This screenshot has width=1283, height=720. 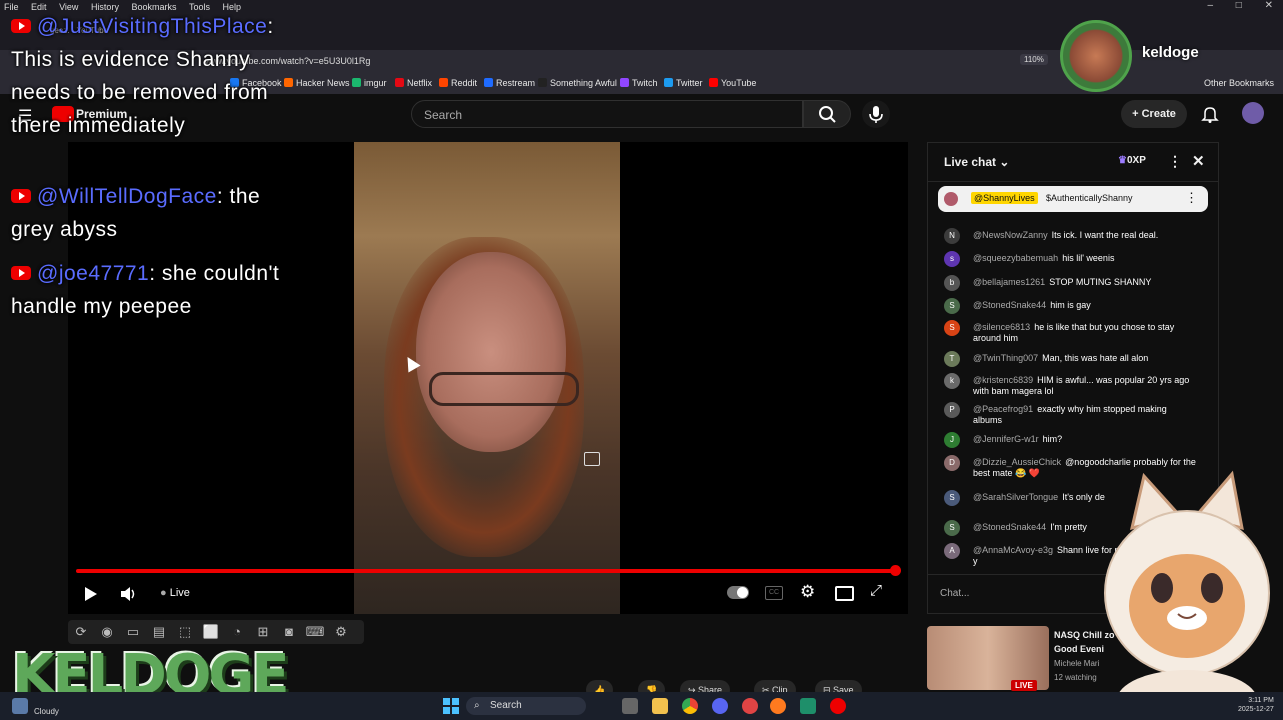 What do you see at coordinates (175, 593) in the screenshot?
I see `live-indicator: ● Live` at bounding box center [175, 593].